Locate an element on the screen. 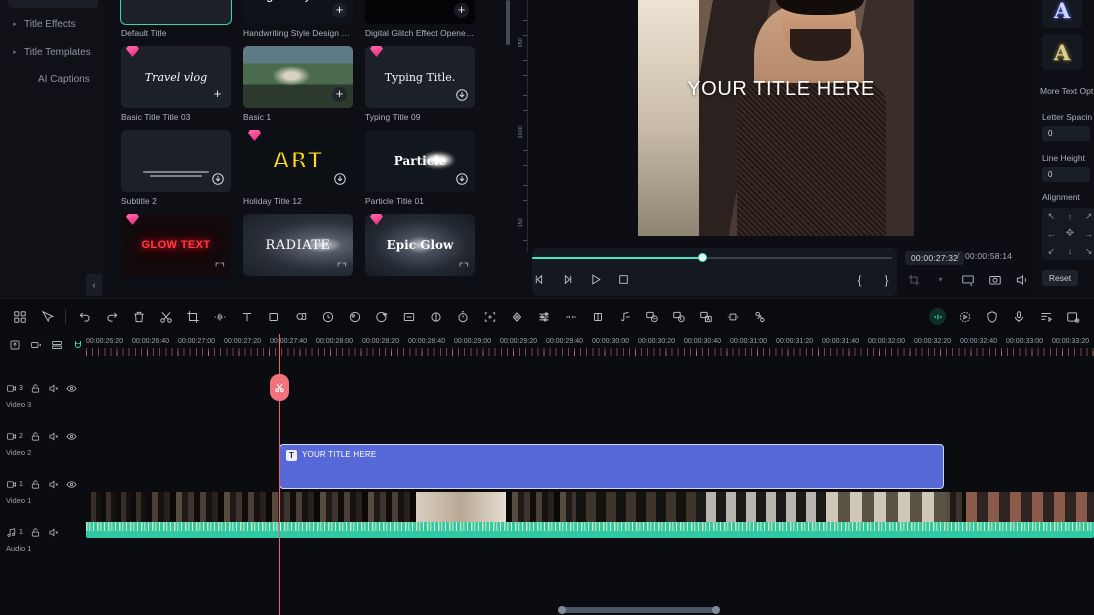 The image size is (1094, 615). template-card: END + Digital Glitch Effect Opener 01 is located at coordinates (420, 19).